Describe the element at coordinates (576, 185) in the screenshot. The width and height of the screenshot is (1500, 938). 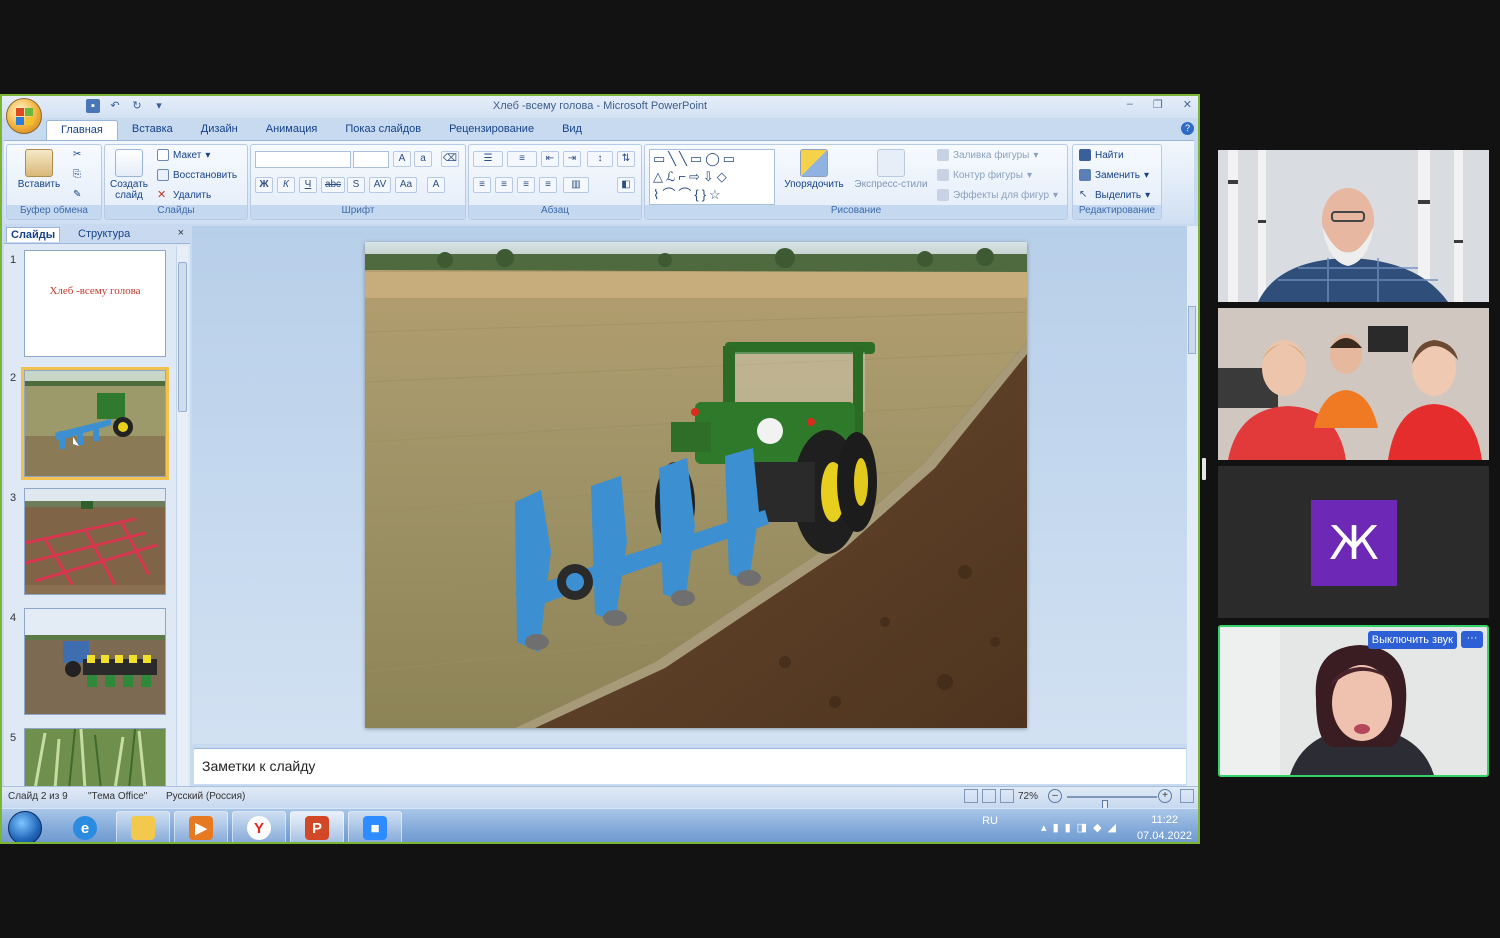
I see `columns-icon: ▥` at that location.